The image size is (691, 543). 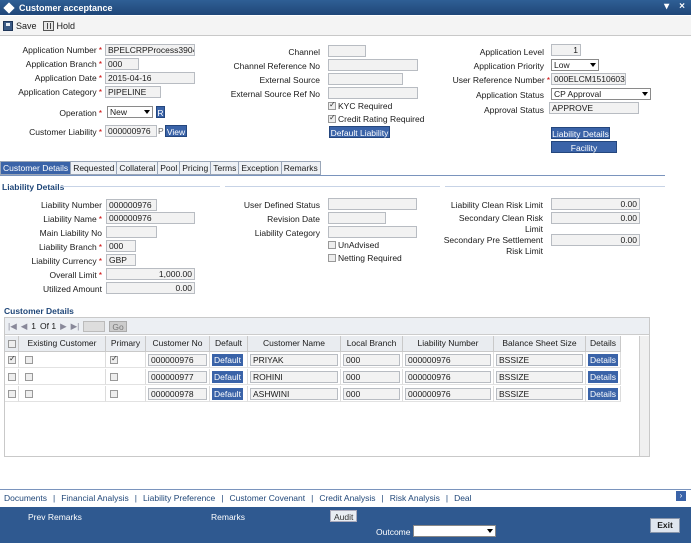 I want to click on tab-terms: Terms, so click(x=225, y=168).